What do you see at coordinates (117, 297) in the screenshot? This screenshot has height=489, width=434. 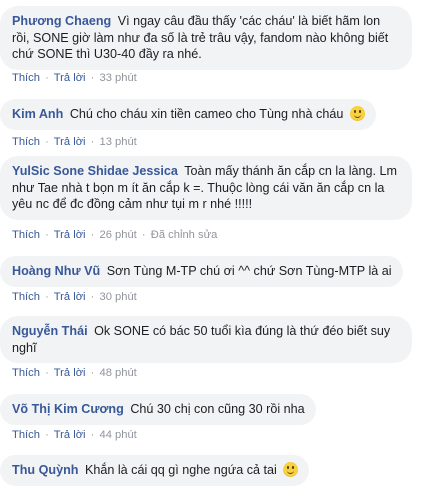 I see `comment-time: 30 phút` at bounding box center [117, 297].